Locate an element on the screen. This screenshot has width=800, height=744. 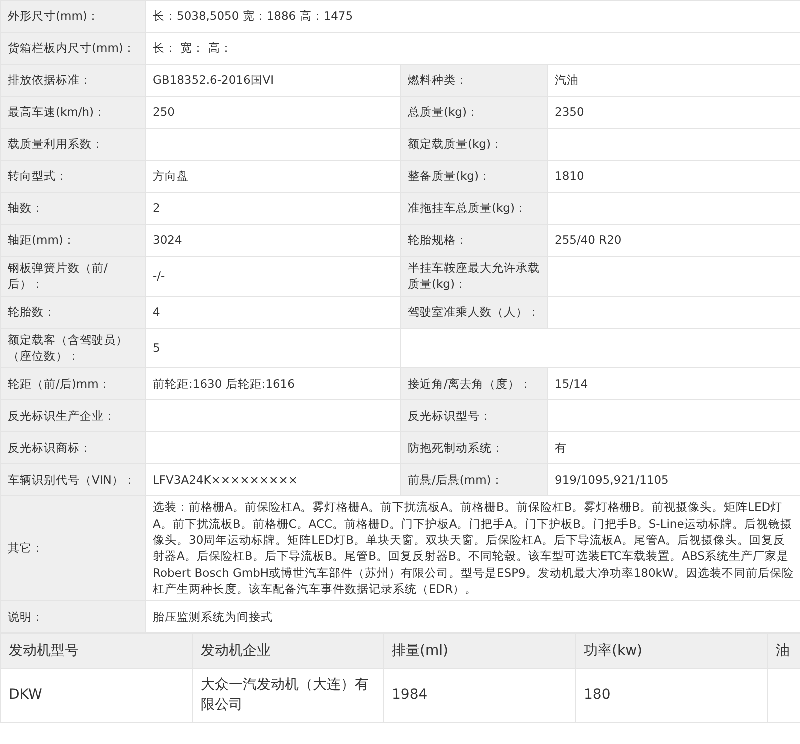
table-cell: 180 is located at coordinates (672, 695).